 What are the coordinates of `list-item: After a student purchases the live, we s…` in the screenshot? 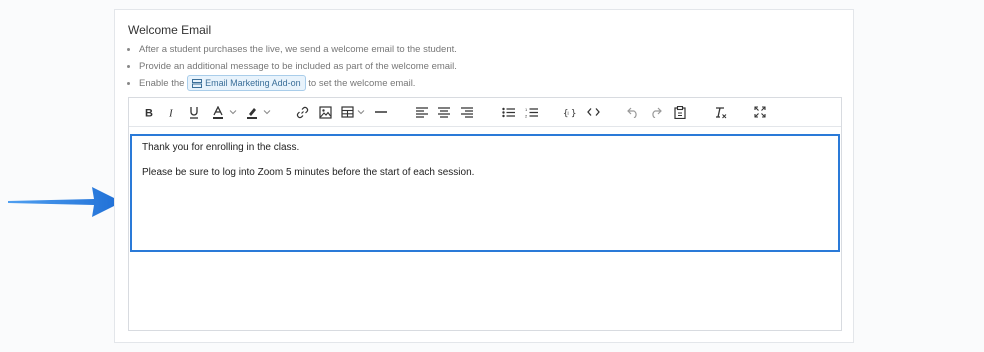 It's located at (298, 49).